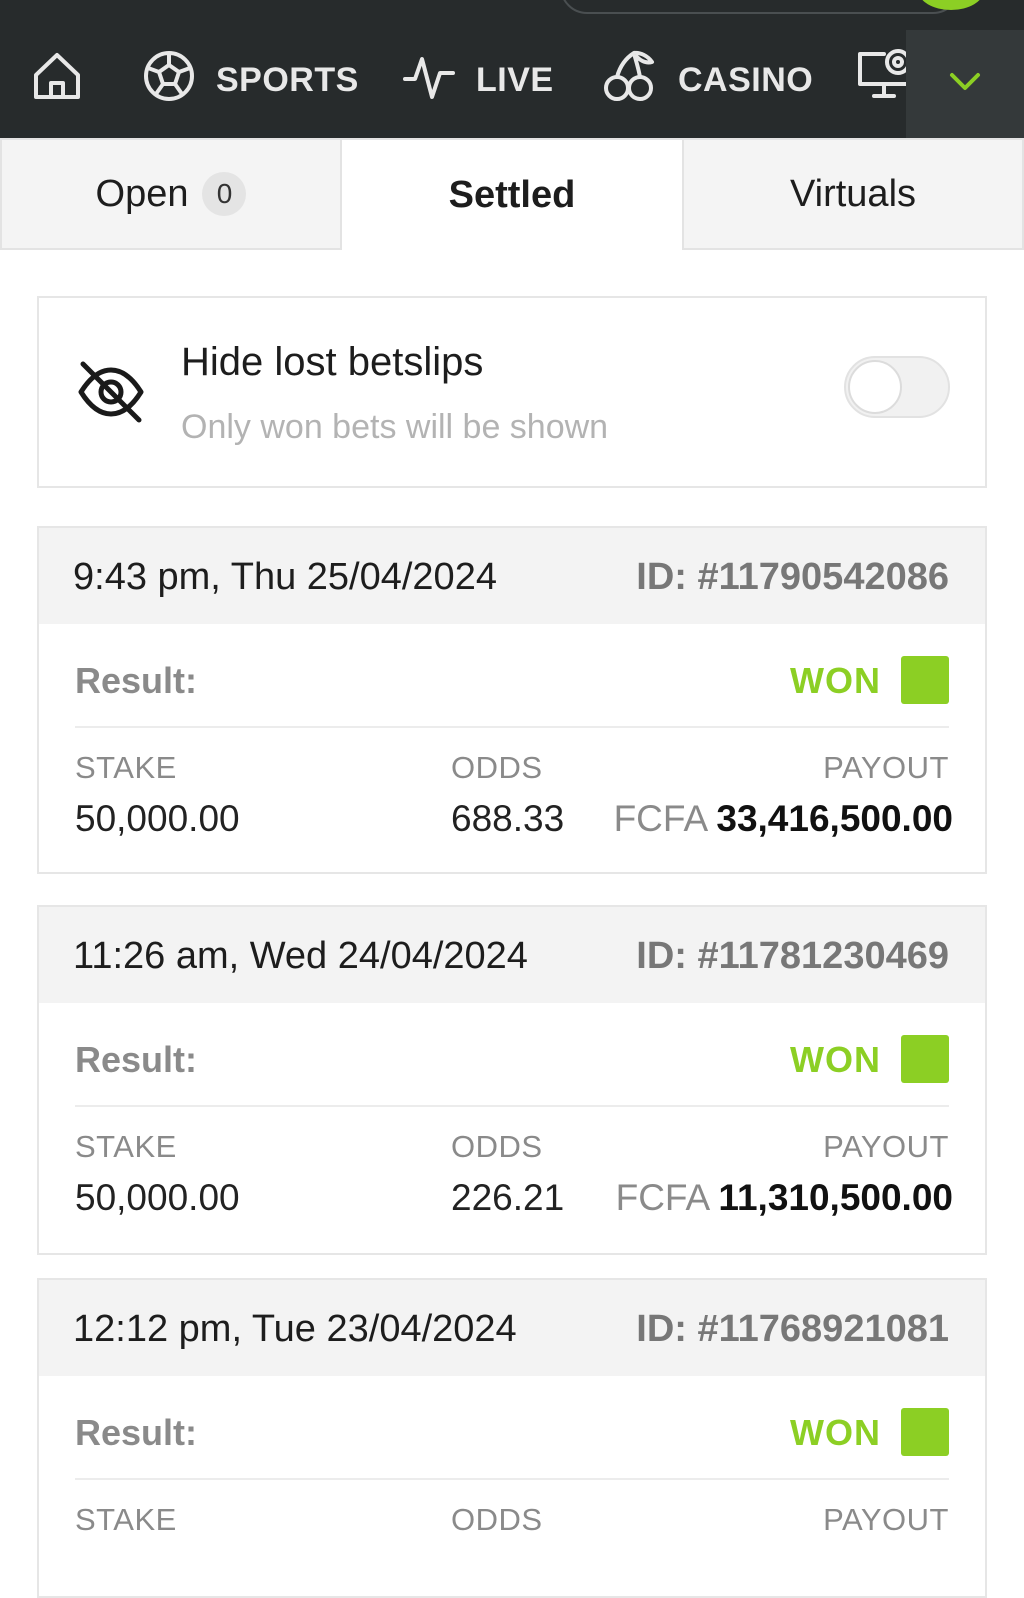 The width and height of the screenshot is (1024, 1598). I want to click on nav-live: LIVE, so click(478, 80).